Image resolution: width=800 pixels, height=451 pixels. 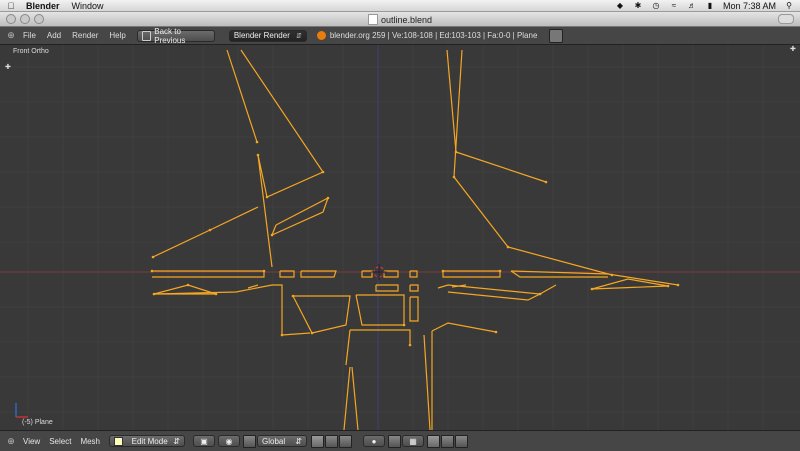 What do you see at coordinates (249, 441) in the screenshot?
I see `manipulator-toggle` at bounding box center [249, 441].